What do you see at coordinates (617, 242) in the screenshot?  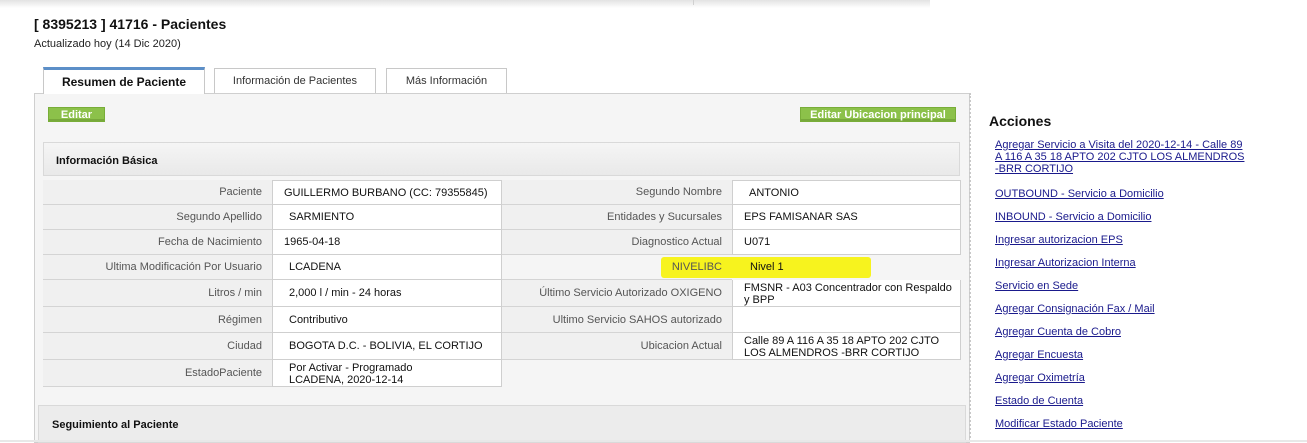 I see `label-diagnostico-actual: Diagnostico Actual` at bounding box center [617, 242].